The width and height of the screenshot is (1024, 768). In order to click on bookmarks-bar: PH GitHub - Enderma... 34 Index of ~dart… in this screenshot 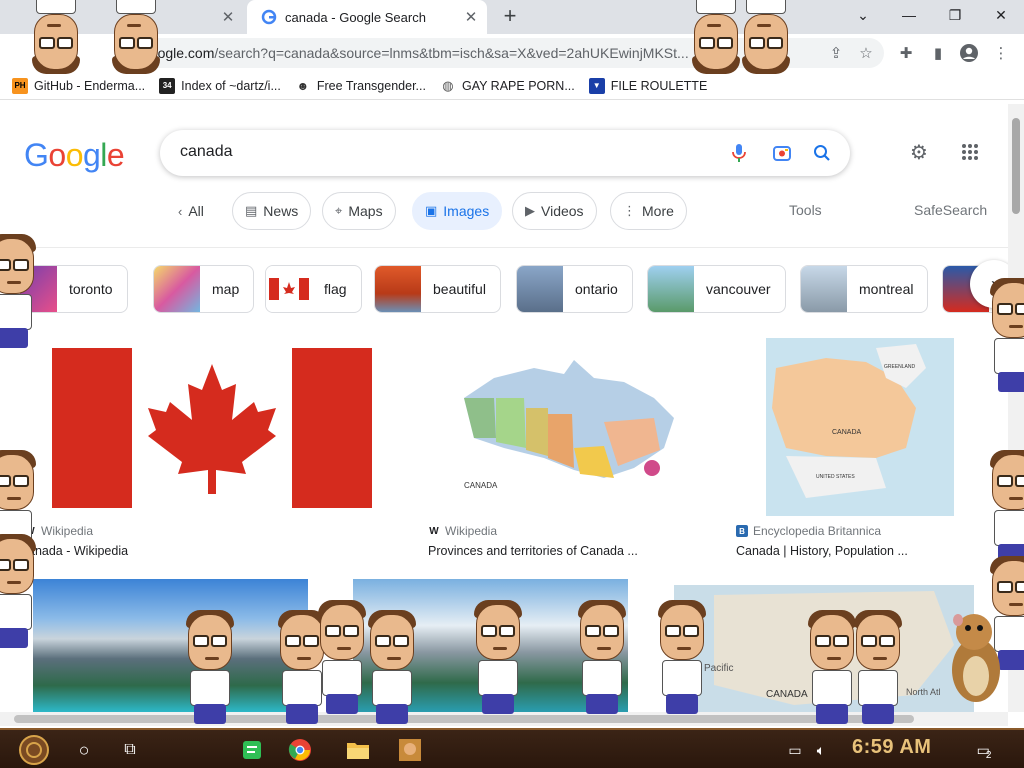, I will do `click(512, 86)`.